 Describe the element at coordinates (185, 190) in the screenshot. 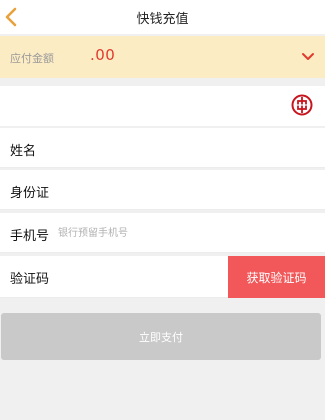

I see `id-card-input` at that location.